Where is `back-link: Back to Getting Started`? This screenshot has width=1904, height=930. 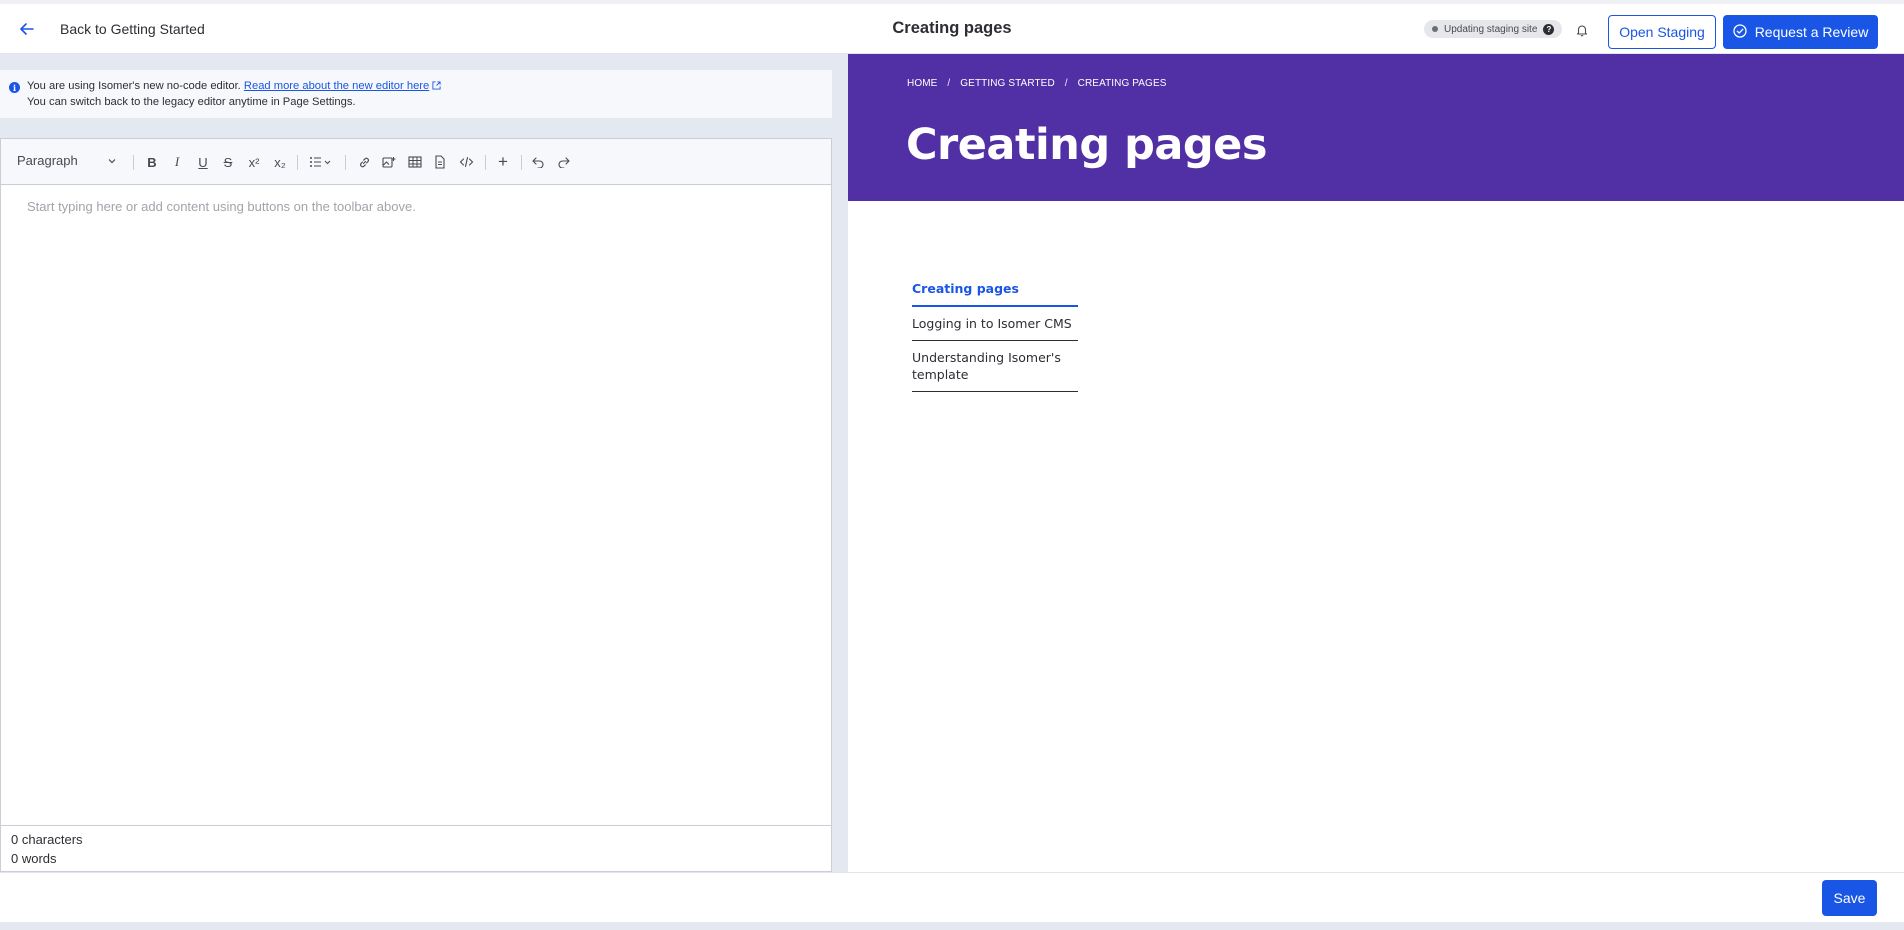 back-link: Back to Getting Started is located at coordinates (132, 29).